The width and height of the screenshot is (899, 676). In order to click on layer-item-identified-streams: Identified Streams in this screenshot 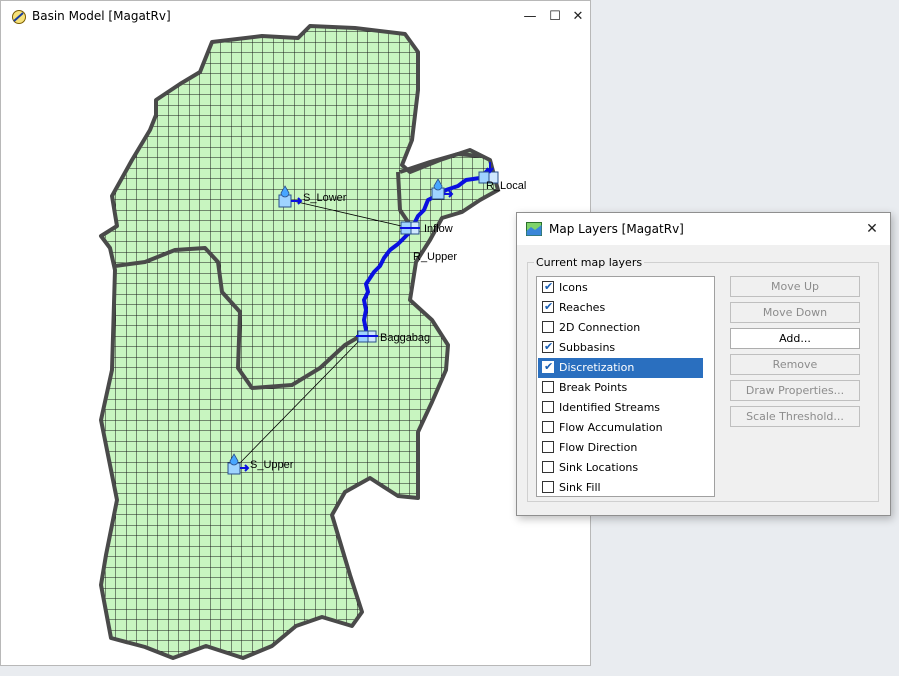, I will do `click(620, 408)`.